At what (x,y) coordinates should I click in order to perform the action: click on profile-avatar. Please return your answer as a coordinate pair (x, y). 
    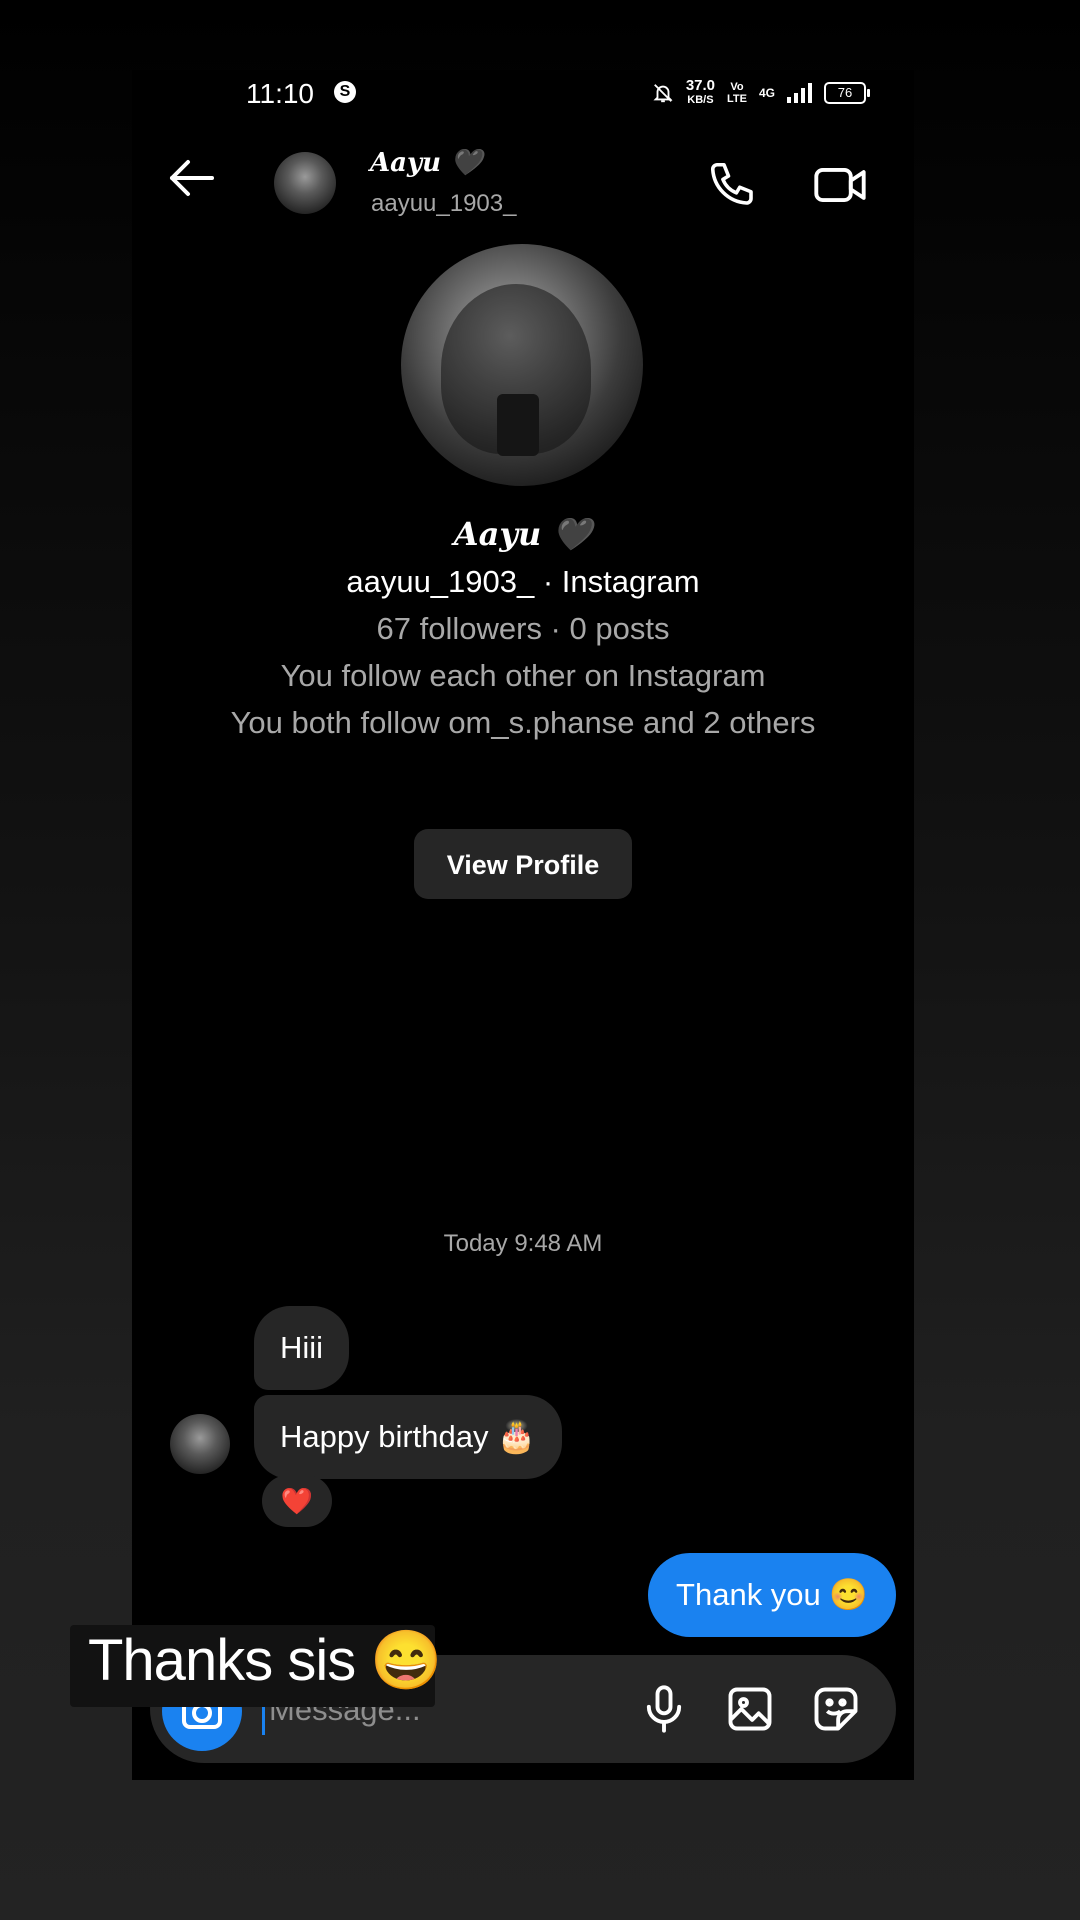
    Looking at the image, I should click on (522, 365).